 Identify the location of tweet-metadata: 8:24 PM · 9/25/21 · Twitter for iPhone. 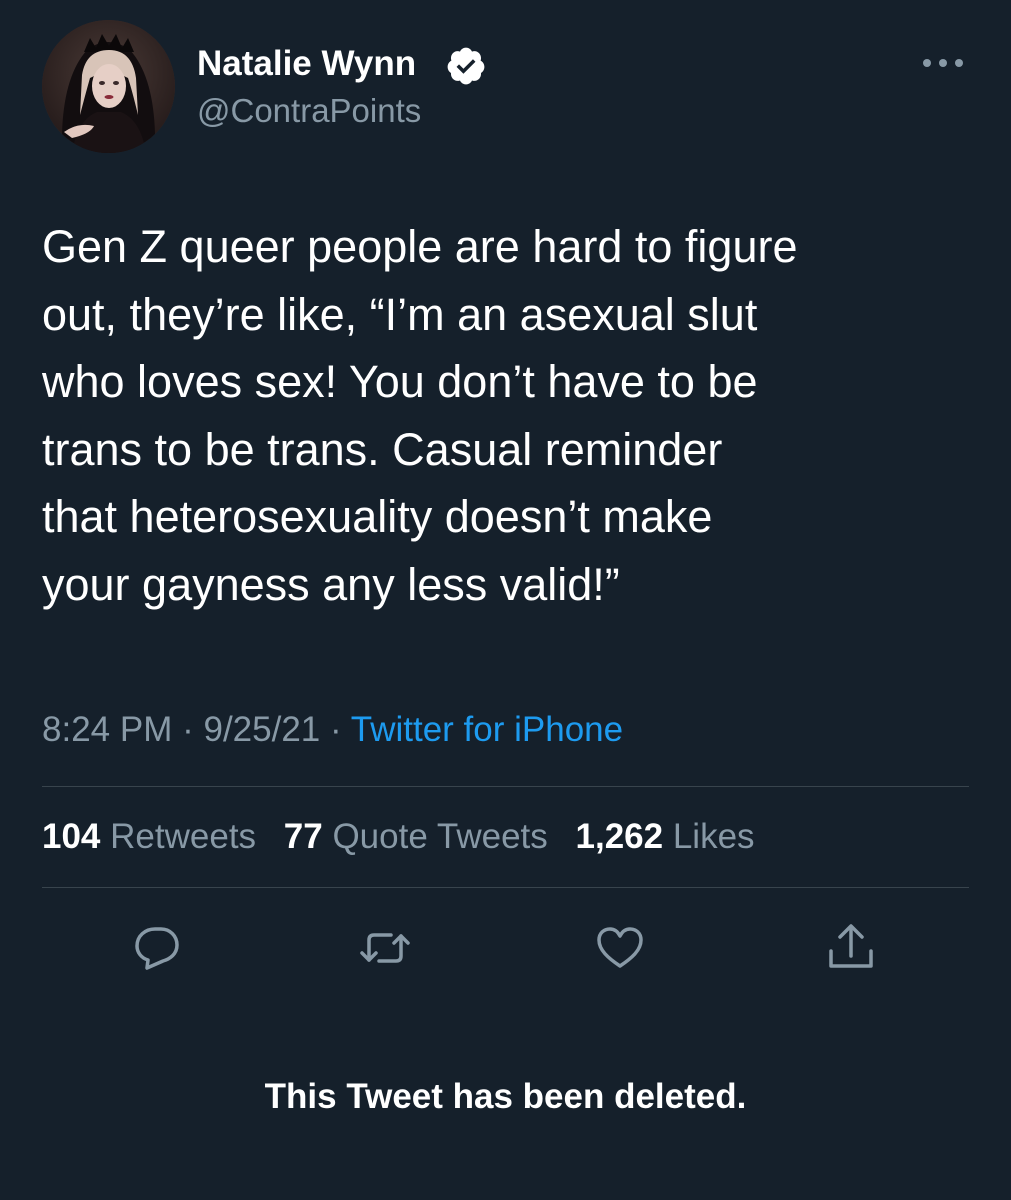
(332, 730).